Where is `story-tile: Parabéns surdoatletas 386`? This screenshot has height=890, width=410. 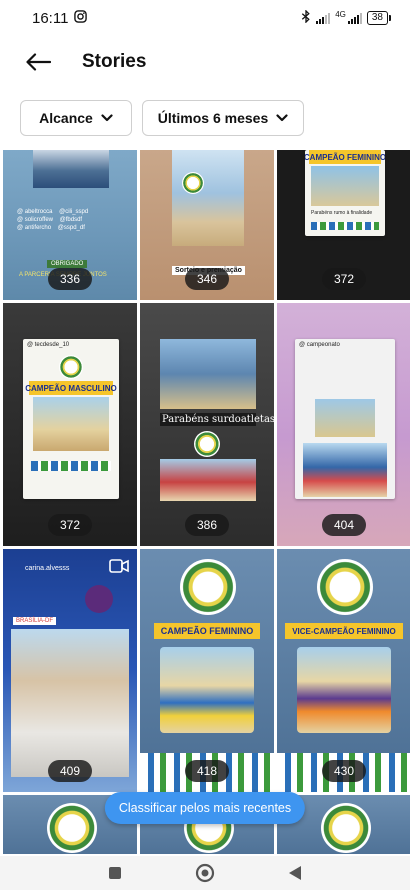 story-tile: Parabéns surdoatletas 386 is located at coordinates (207, 424).